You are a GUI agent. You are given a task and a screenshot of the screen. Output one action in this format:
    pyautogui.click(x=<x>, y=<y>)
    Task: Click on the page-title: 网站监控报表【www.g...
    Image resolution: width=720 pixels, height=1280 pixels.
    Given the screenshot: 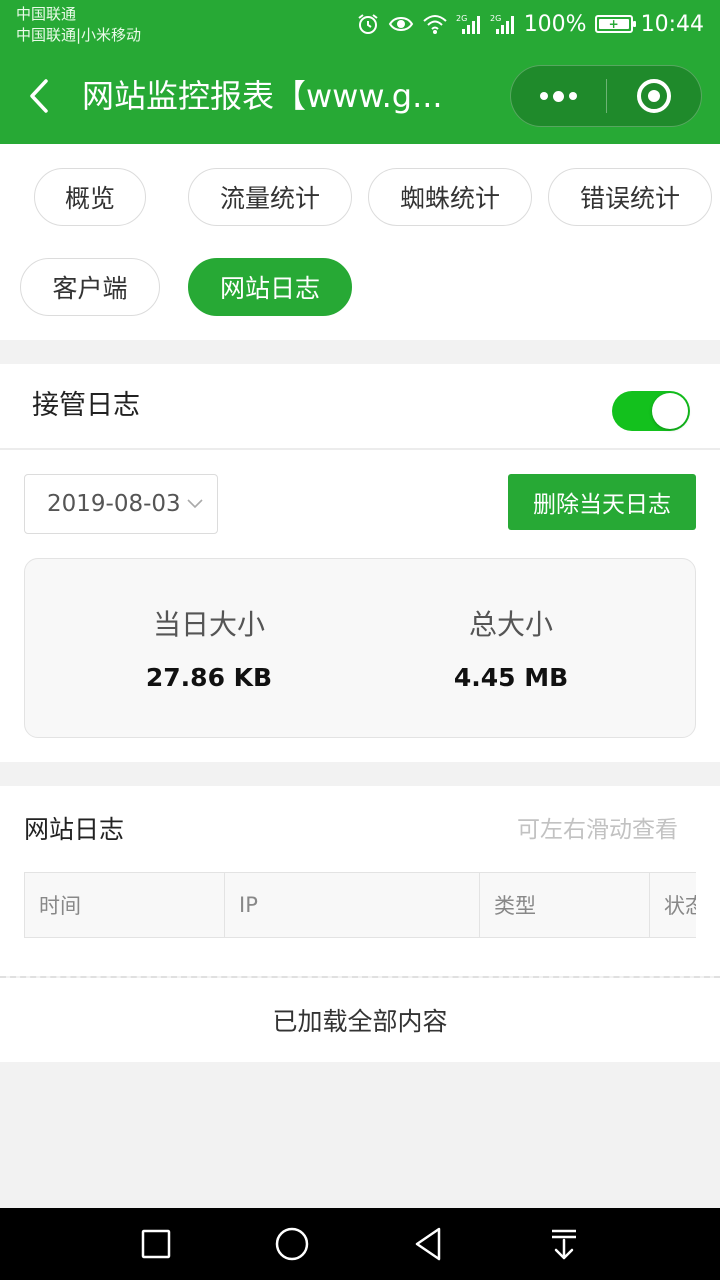 What is the action you would take?
    pyautogui.click(x=262, y=96)
    